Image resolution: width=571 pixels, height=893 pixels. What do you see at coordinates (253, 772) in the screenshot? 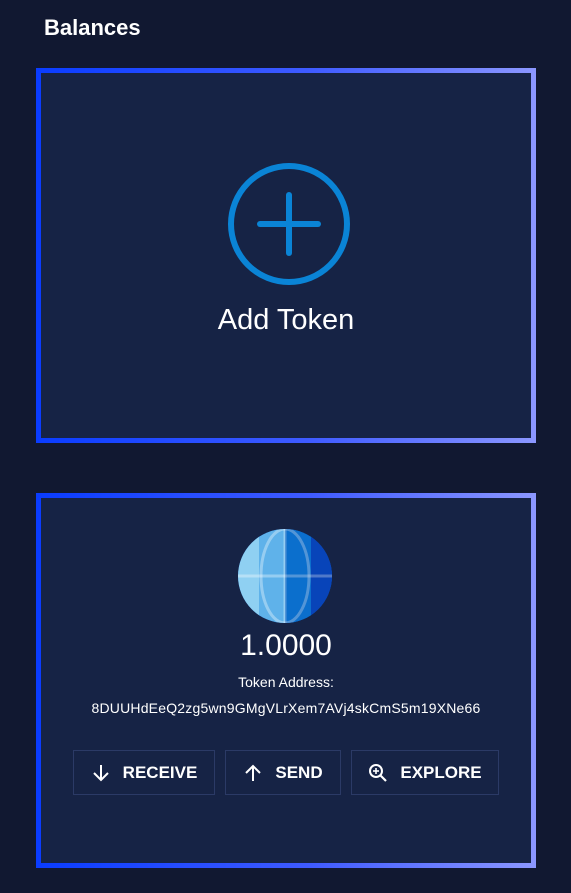
I see `arrow-up-icon` at bounding box center [253, 772].